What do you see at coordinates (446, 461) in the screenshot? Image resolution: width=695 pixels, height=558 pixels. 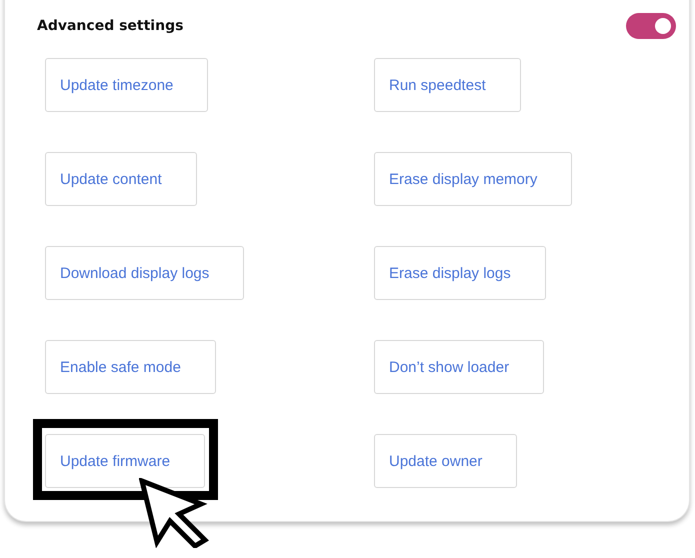 I see `action-button: Update owner` at bounding box center [446, 461].